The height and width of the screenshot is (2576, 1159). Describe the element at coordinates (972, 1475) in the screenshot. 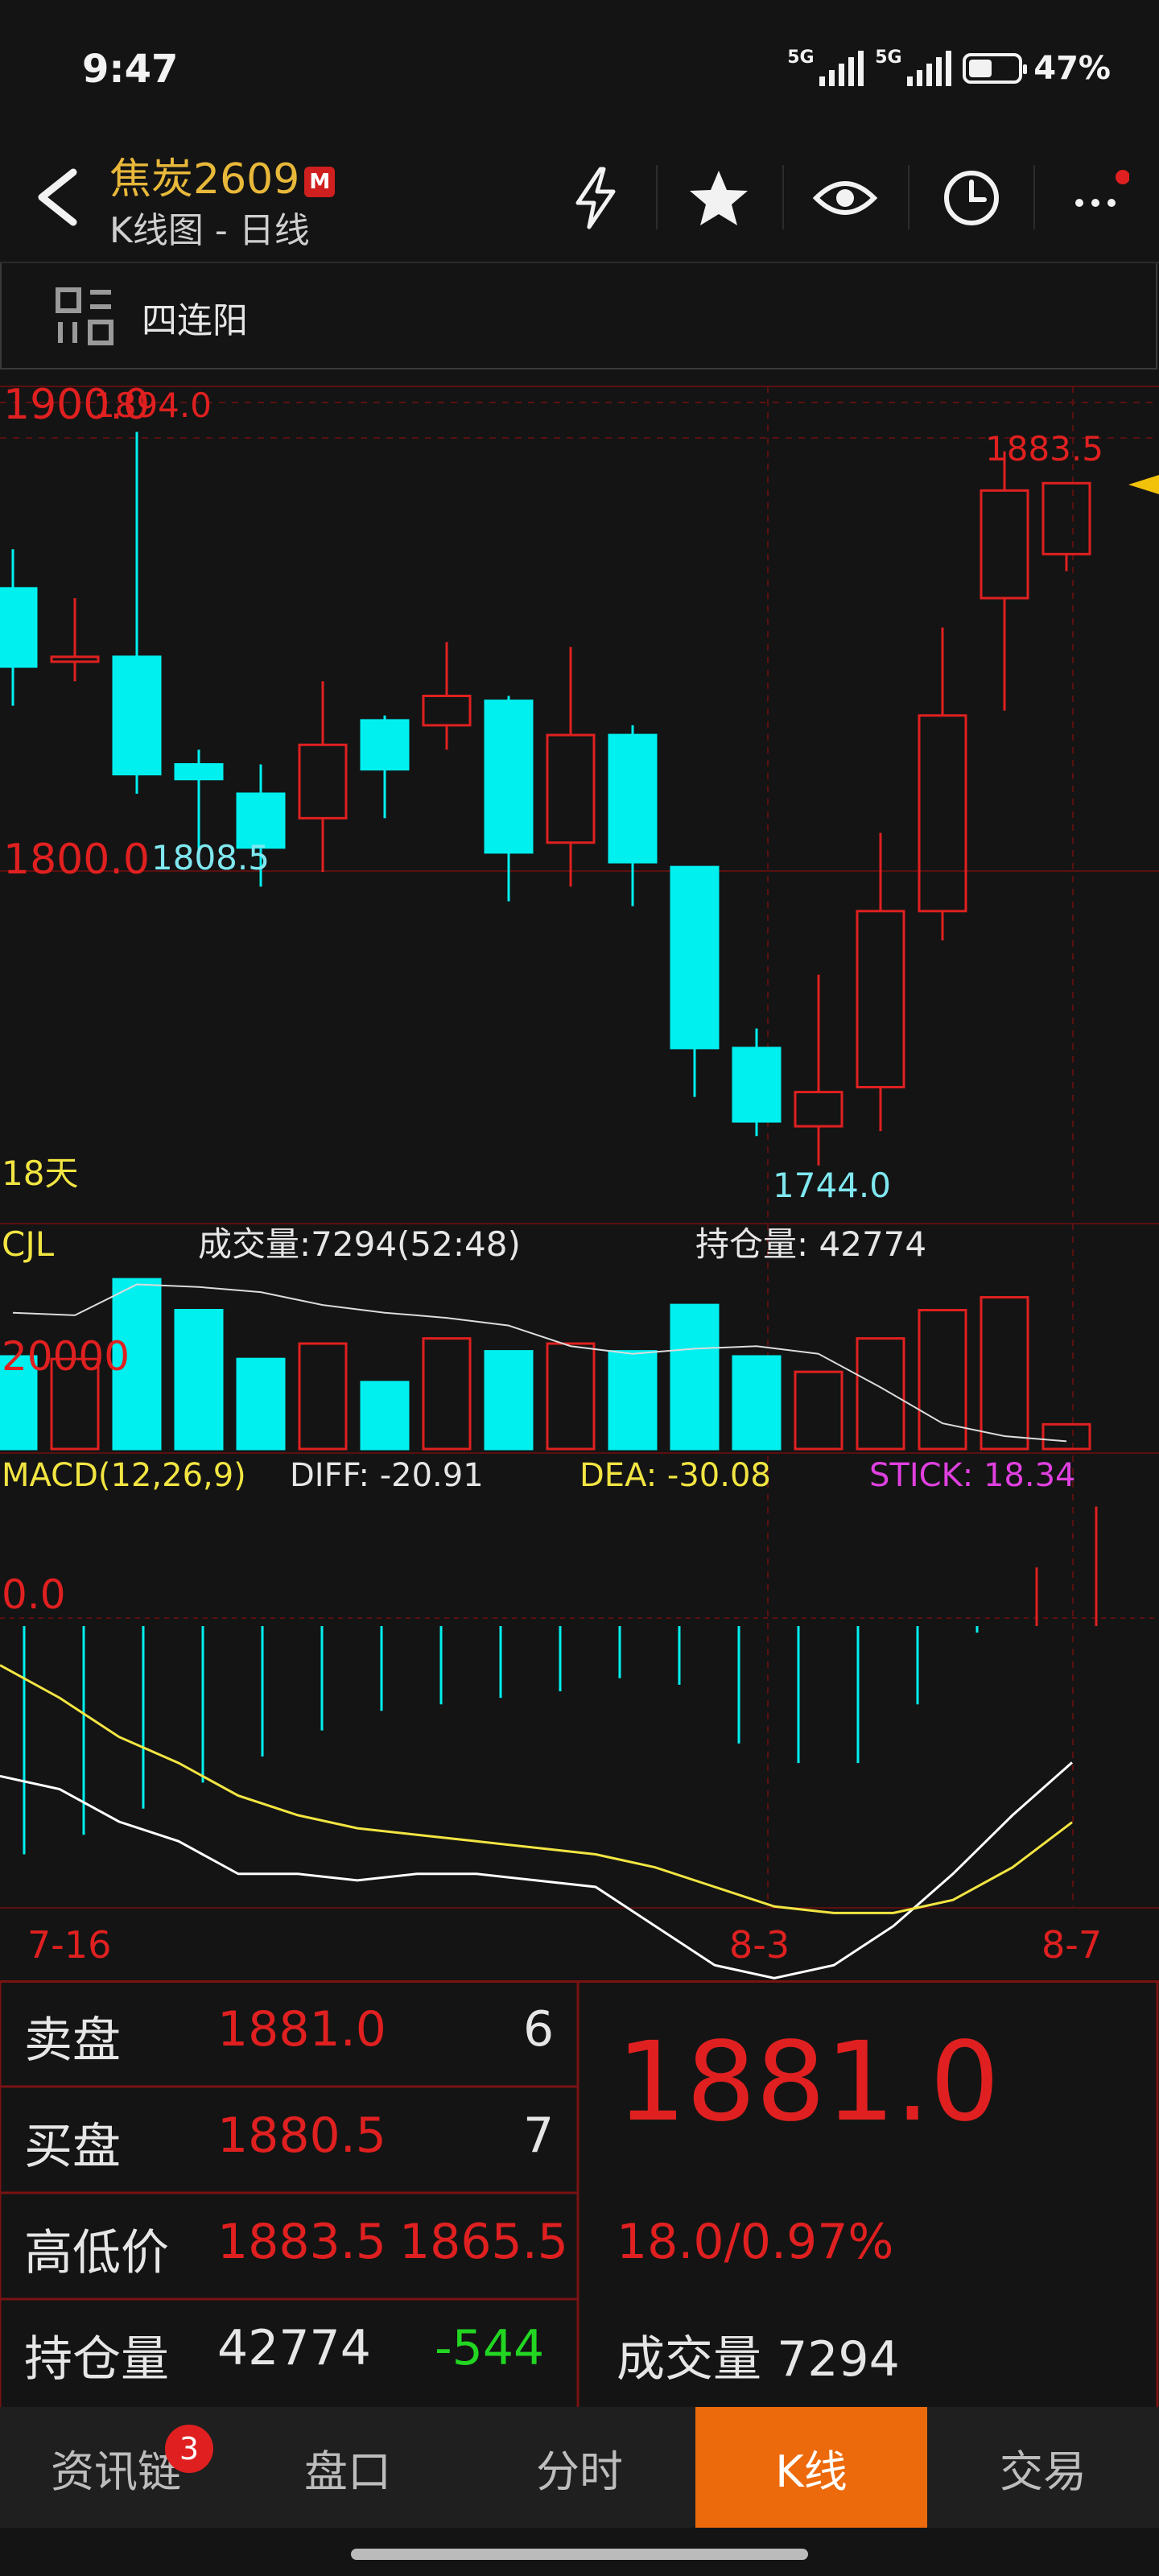

I see `macd-stick: STICK: 18.34` at that location.